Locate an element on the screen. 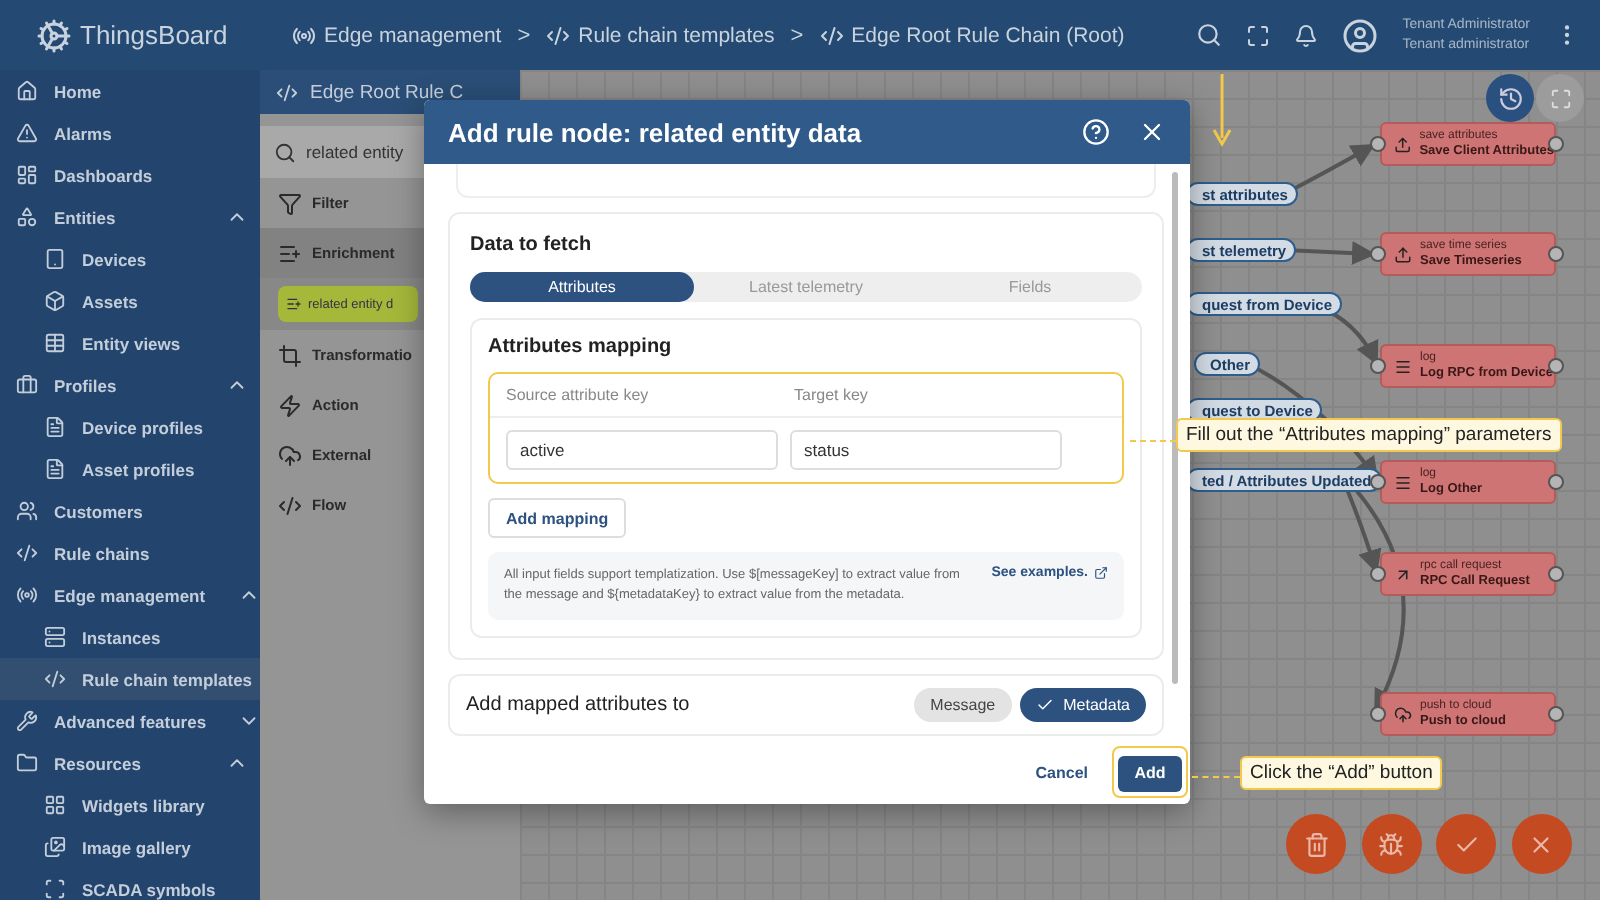  sidebar-item: Alarms is located at coordinates (130, 133).